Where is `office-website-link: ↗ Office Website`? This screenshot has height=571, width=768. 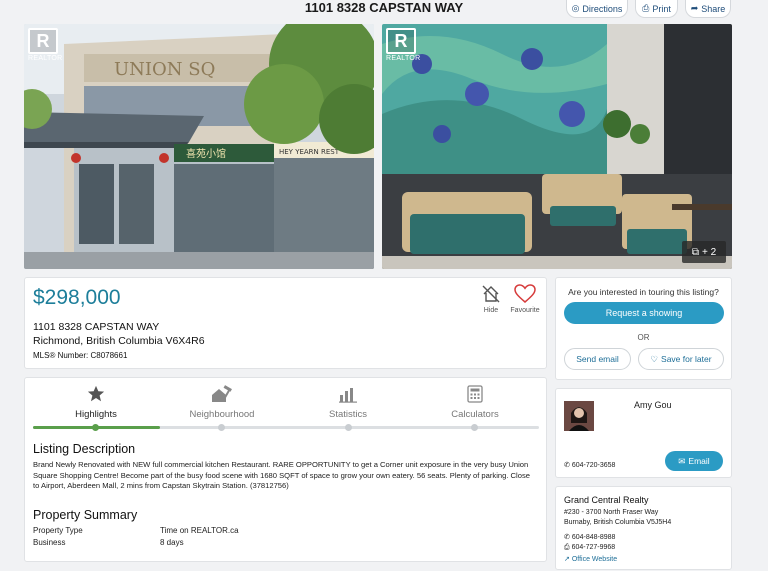
office-website-link: ↗ Office Website is located at coordinates (590, 559).